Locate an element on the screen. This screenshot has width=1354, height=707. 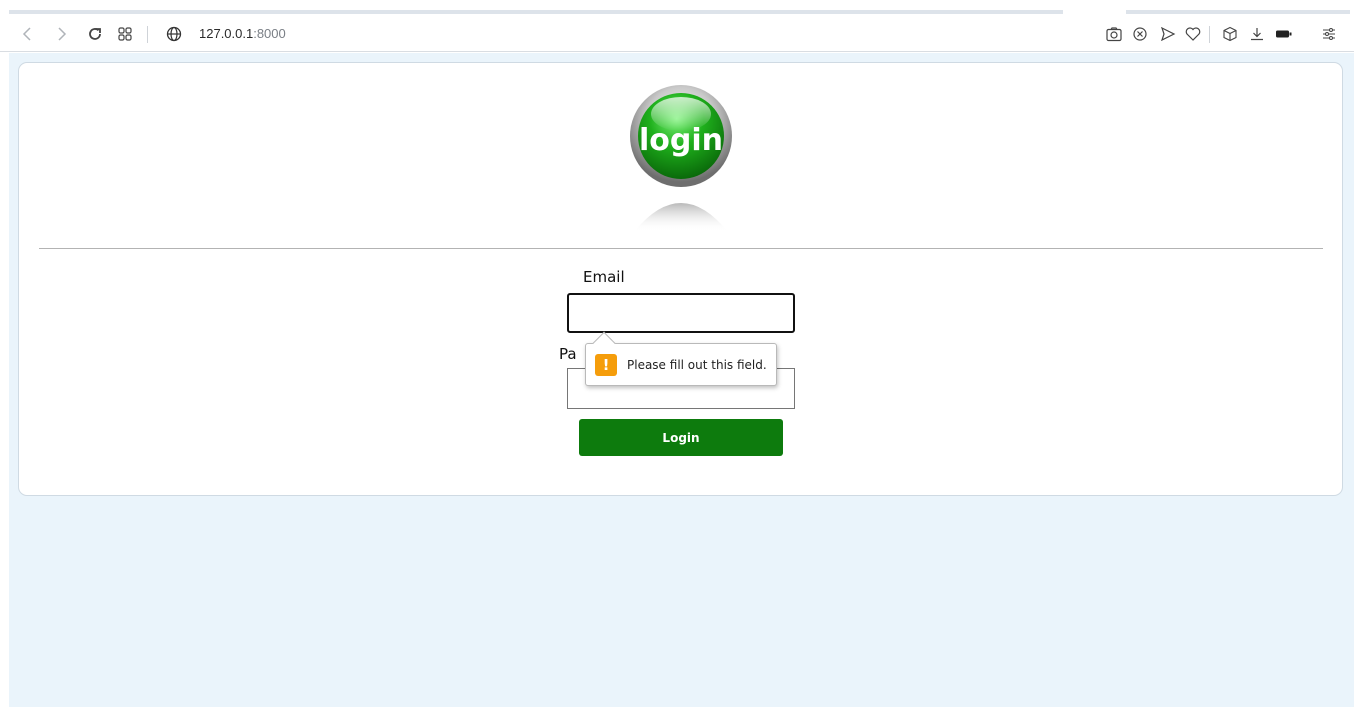
login-logo: login is located at coordinates (681, 158).